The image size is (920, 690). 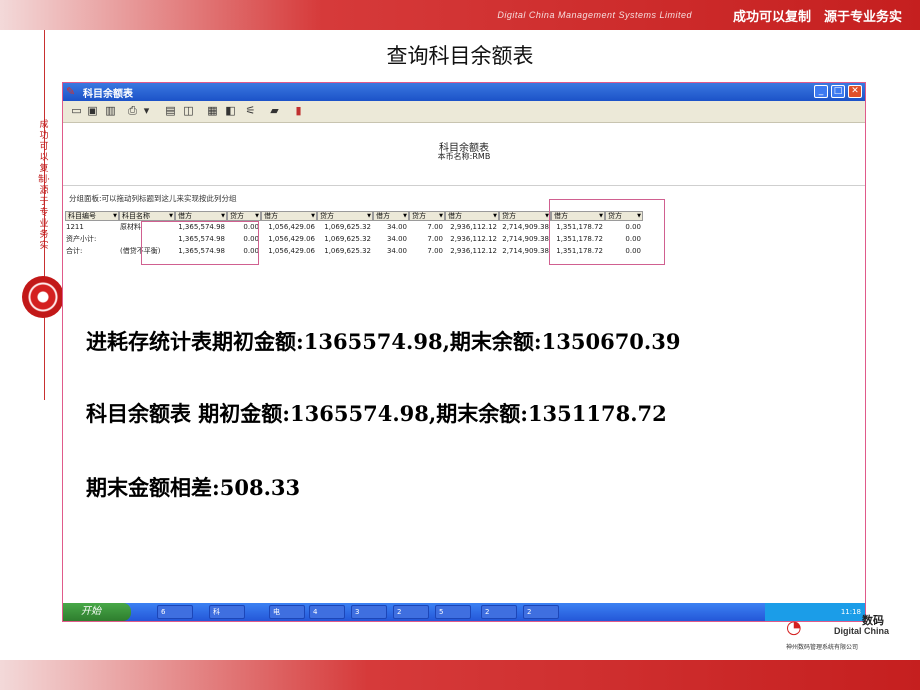 What do you see at coordinates (287, 612) in the screenshot?
I see `taskbar-item: 电` at bounding box center [287, 612].